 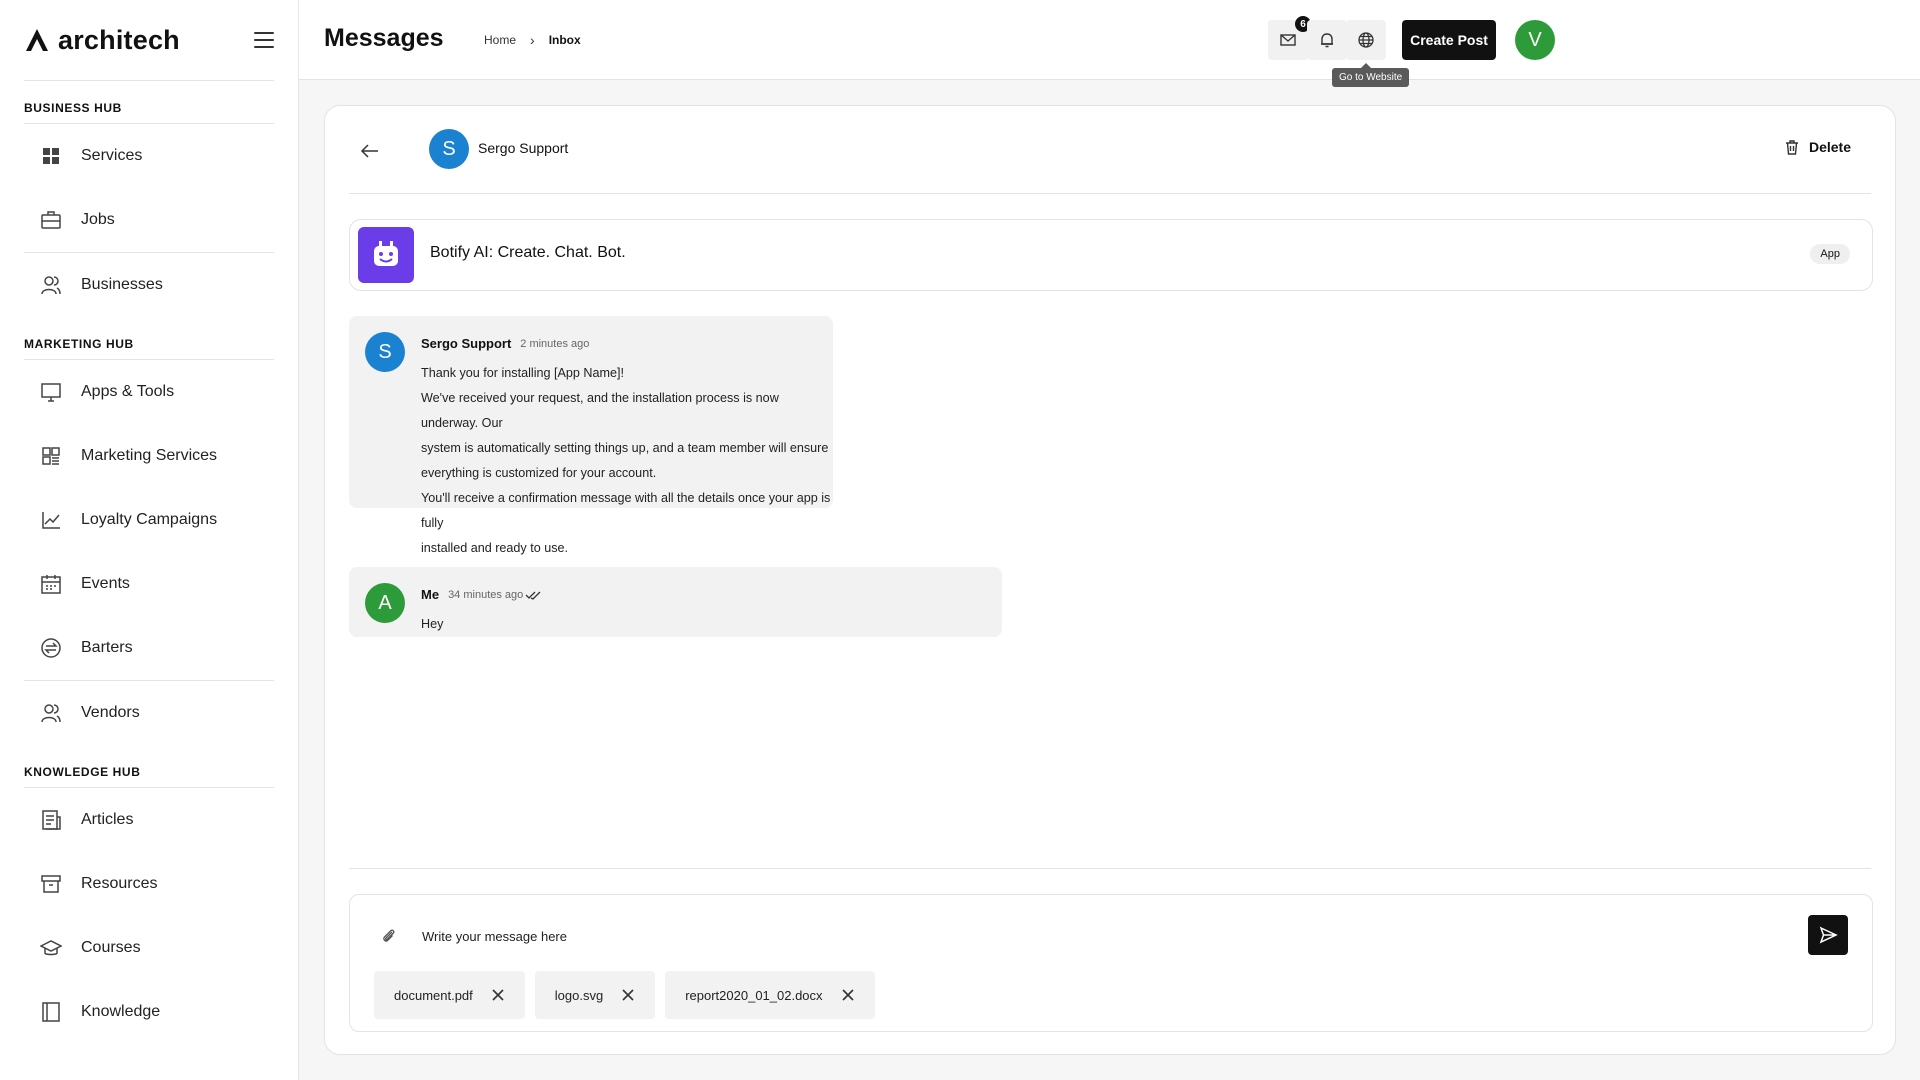 What do you see at coordinates (149, 584) in the screenshot?
I see `sidebar-item-events: Events` at bounding box center [149, 584].